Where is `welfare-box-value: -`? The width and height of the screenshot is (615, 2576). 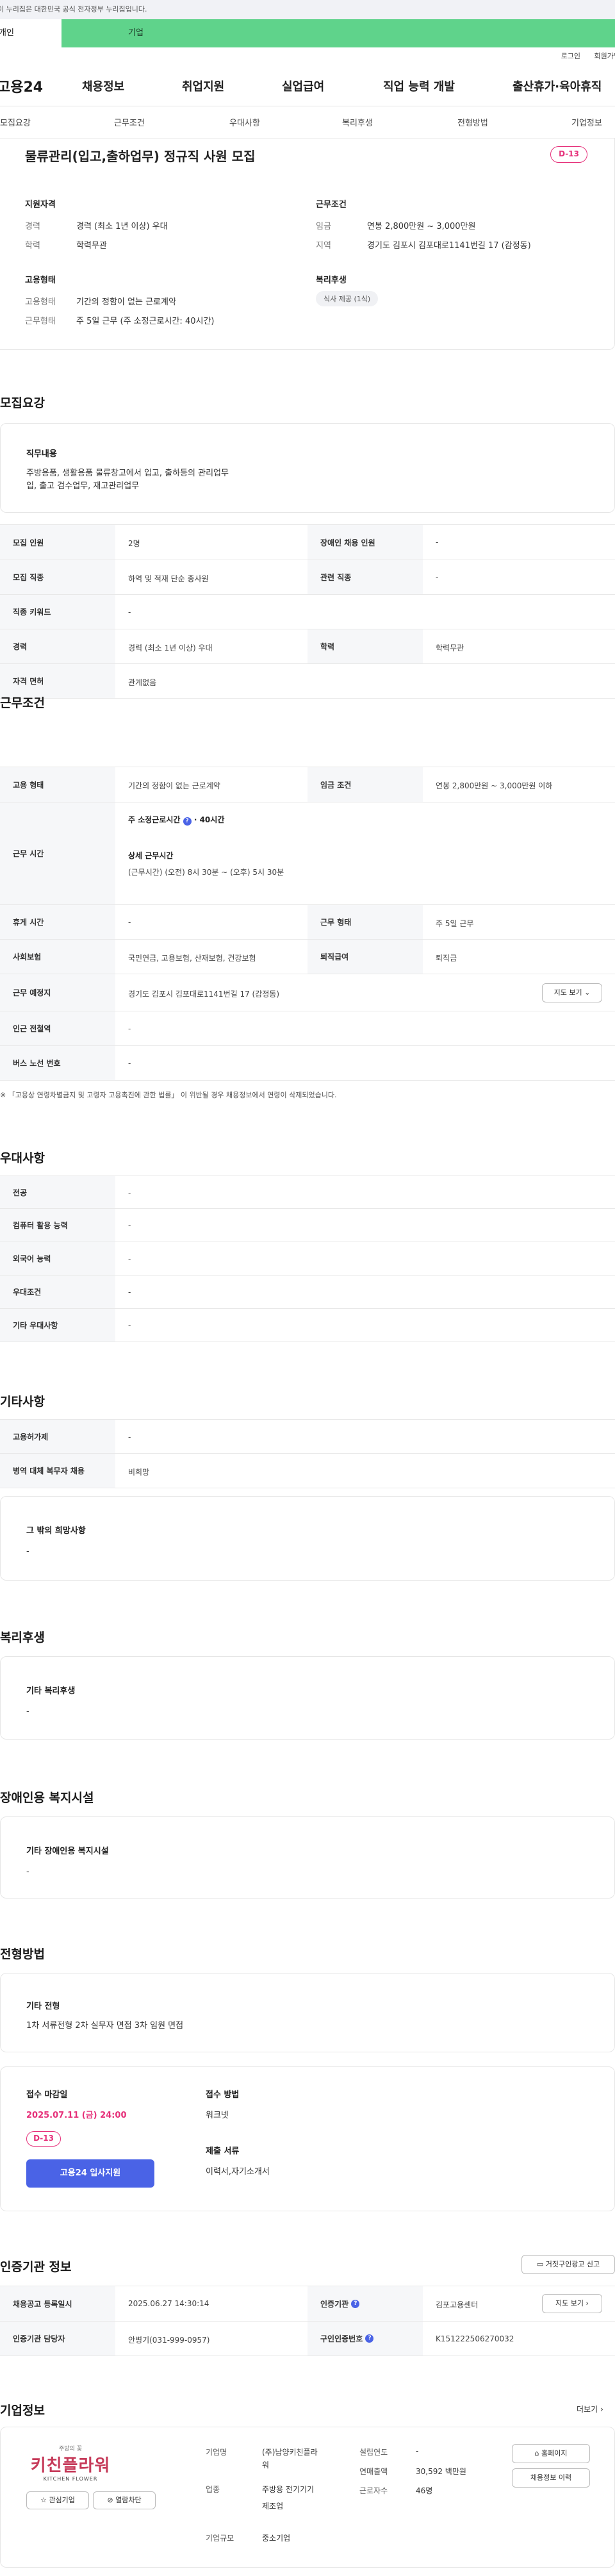
welfare-box-value: - is located at coordinates (27, 1712).